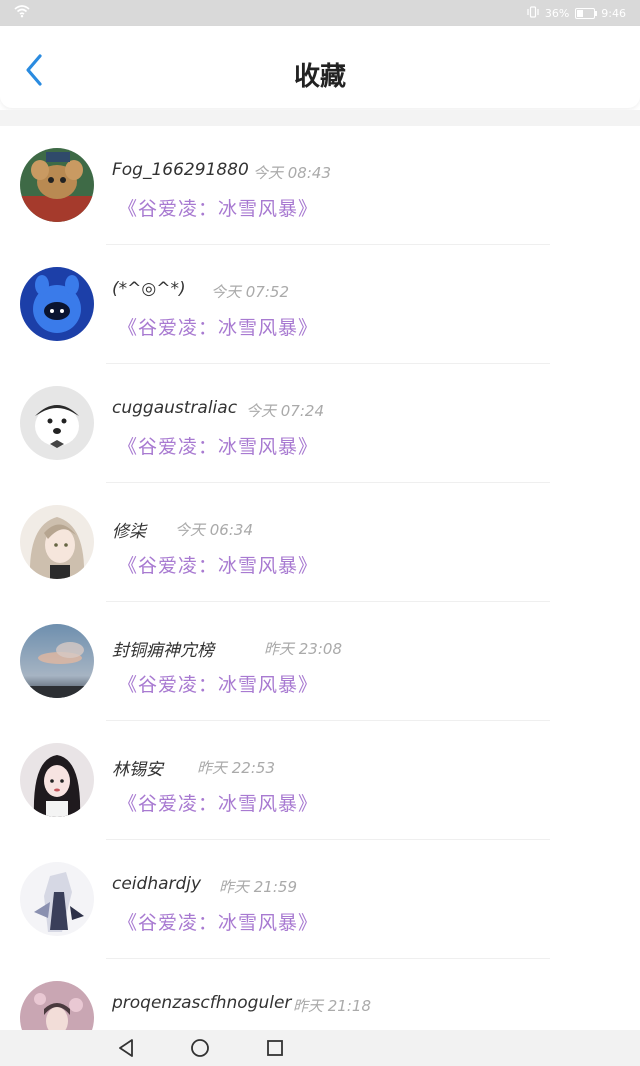 Image resolution: width=640 pixels, height=1066 pixels. What do you see at coordinates (320, 542) in the screenshot?
I see `list-item: 修柒 今天 06:34 《谷爱凌：冰雪风暴》` at bounding box center [320, 542].